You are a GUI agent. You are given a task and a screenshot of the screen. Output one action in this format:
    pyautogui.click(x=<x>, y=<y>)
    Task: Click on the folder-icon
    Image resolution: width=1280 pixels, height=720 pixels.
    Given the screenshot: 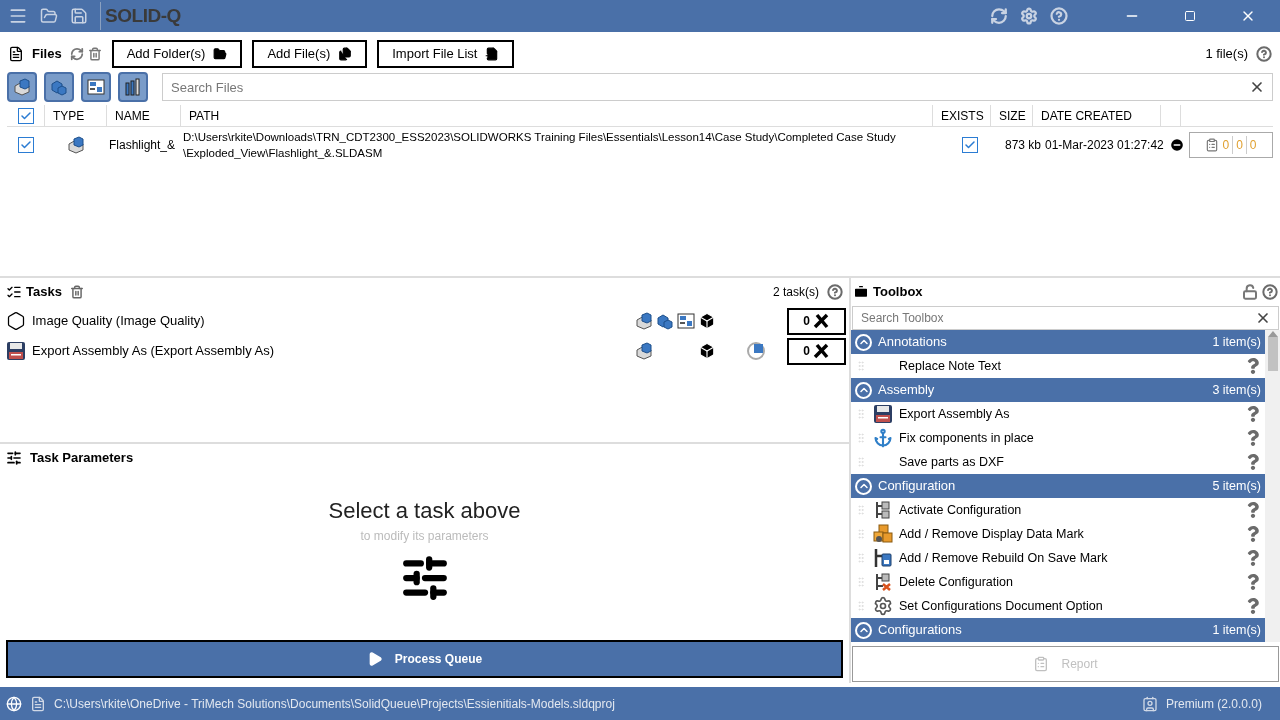 What is the action you would take?
    pyautogui.click(x=49, y=16)
    